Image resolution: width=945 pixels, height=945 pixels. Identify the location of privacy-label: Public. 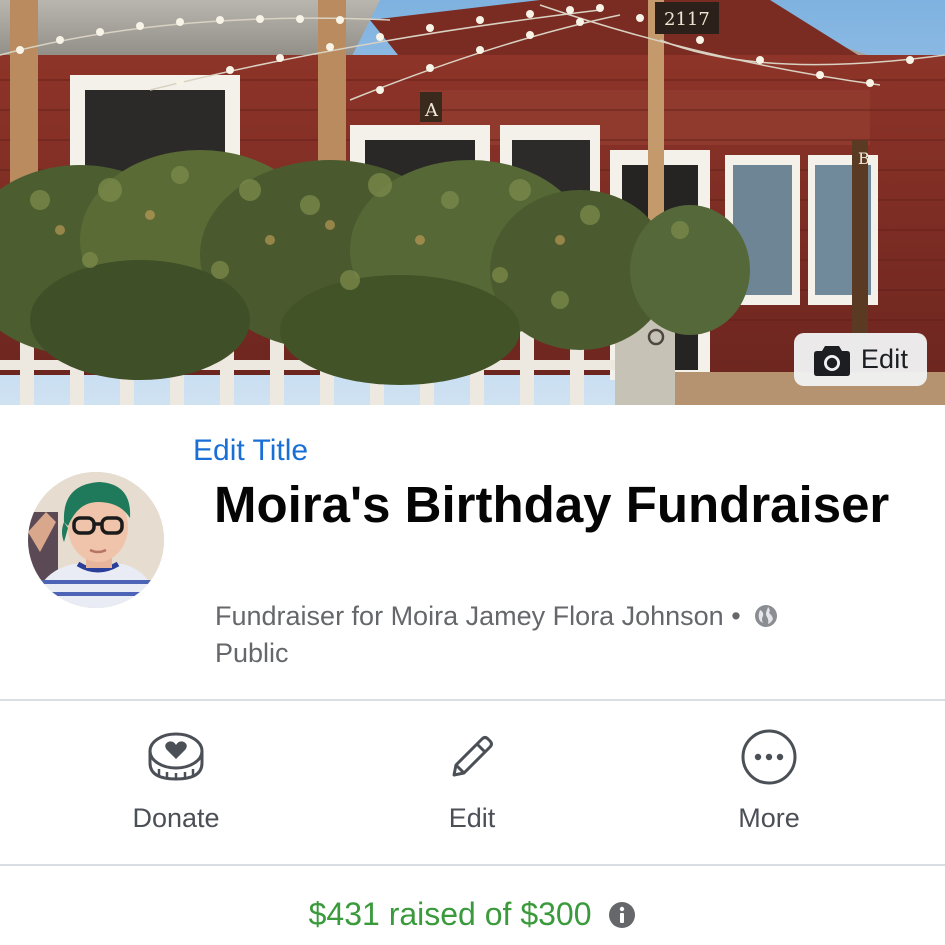
(252, 653).